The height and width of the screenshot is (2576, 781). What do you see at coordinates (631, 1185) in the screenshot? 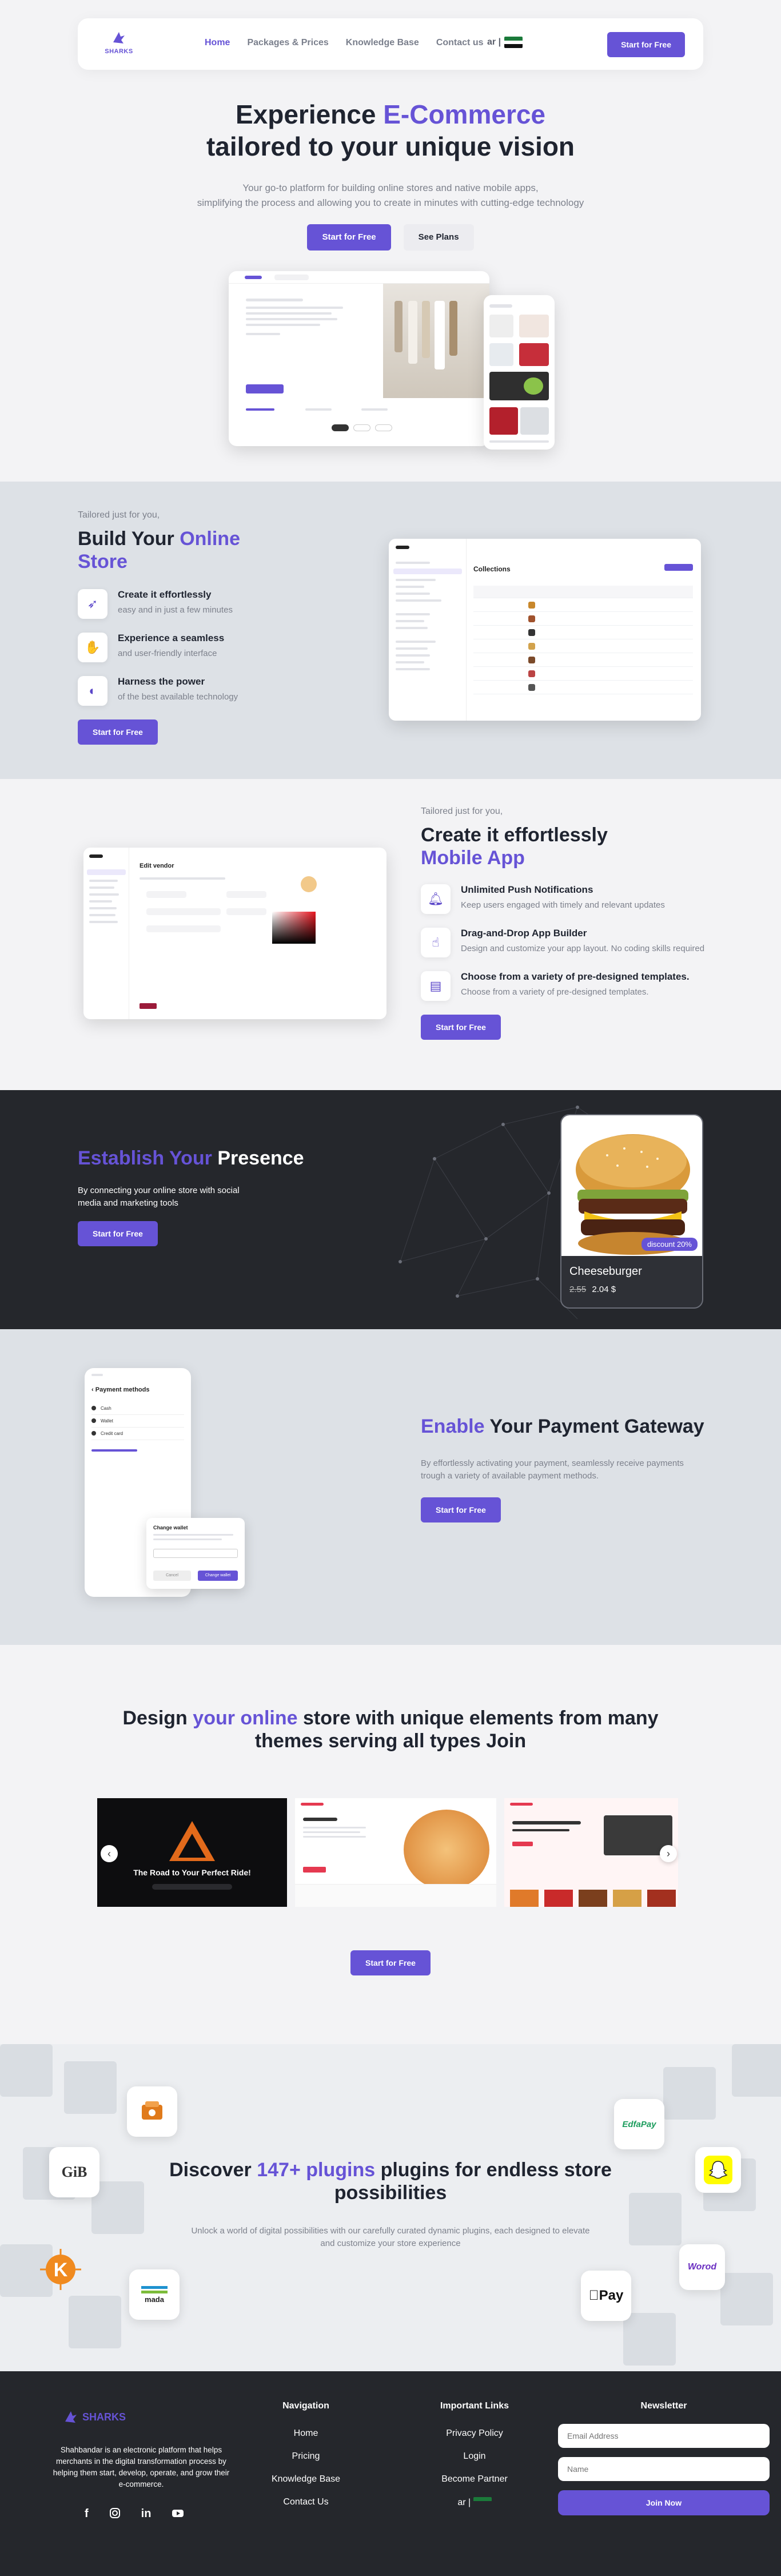
I see `burger-image` at bounding box center [631, 1185].